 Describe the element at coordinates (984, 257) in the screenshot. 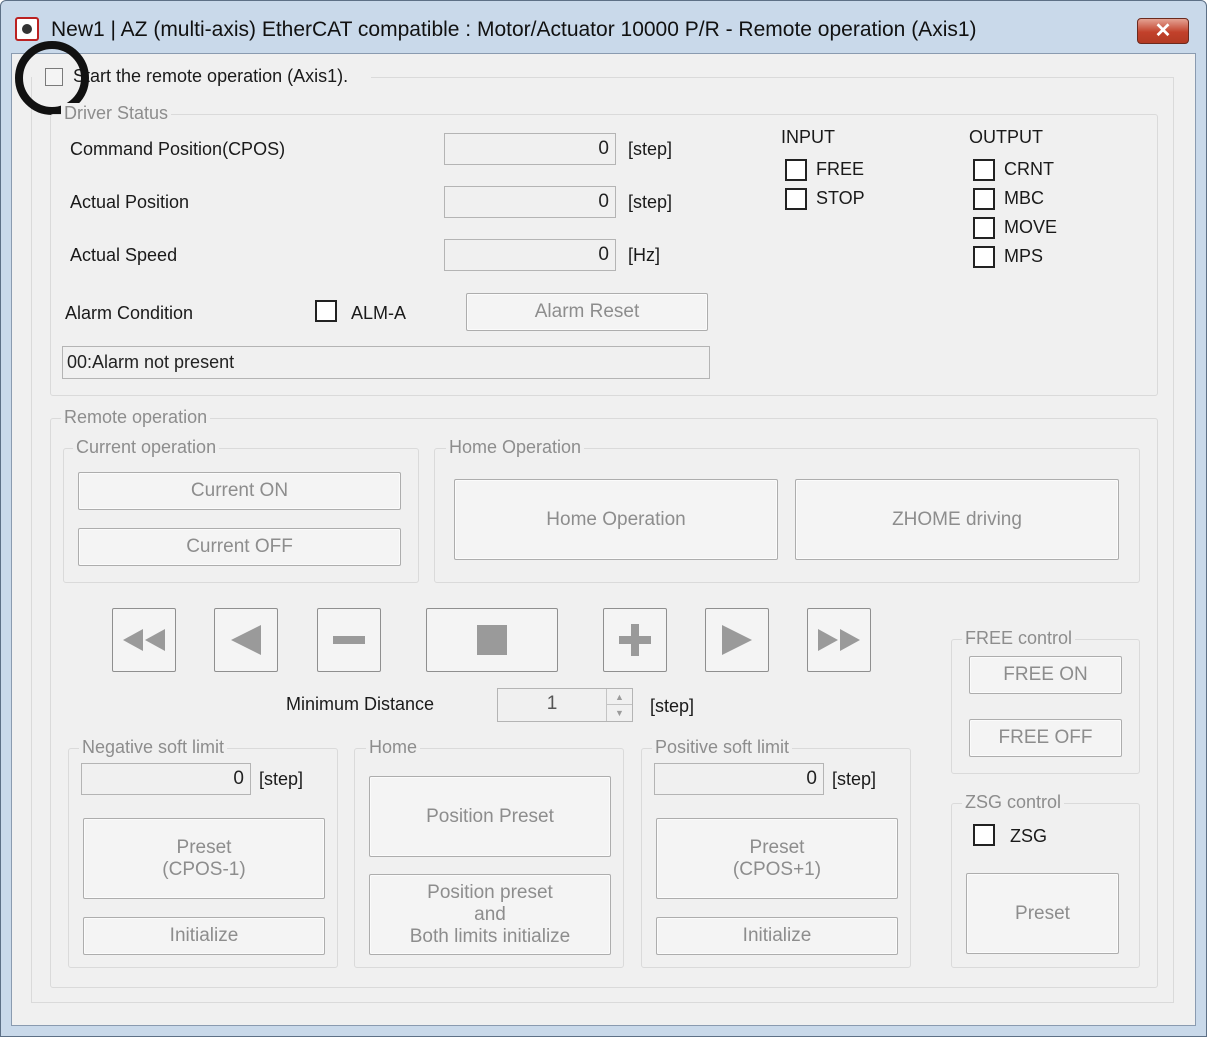

I see `output-mps-checkbox` at that location.